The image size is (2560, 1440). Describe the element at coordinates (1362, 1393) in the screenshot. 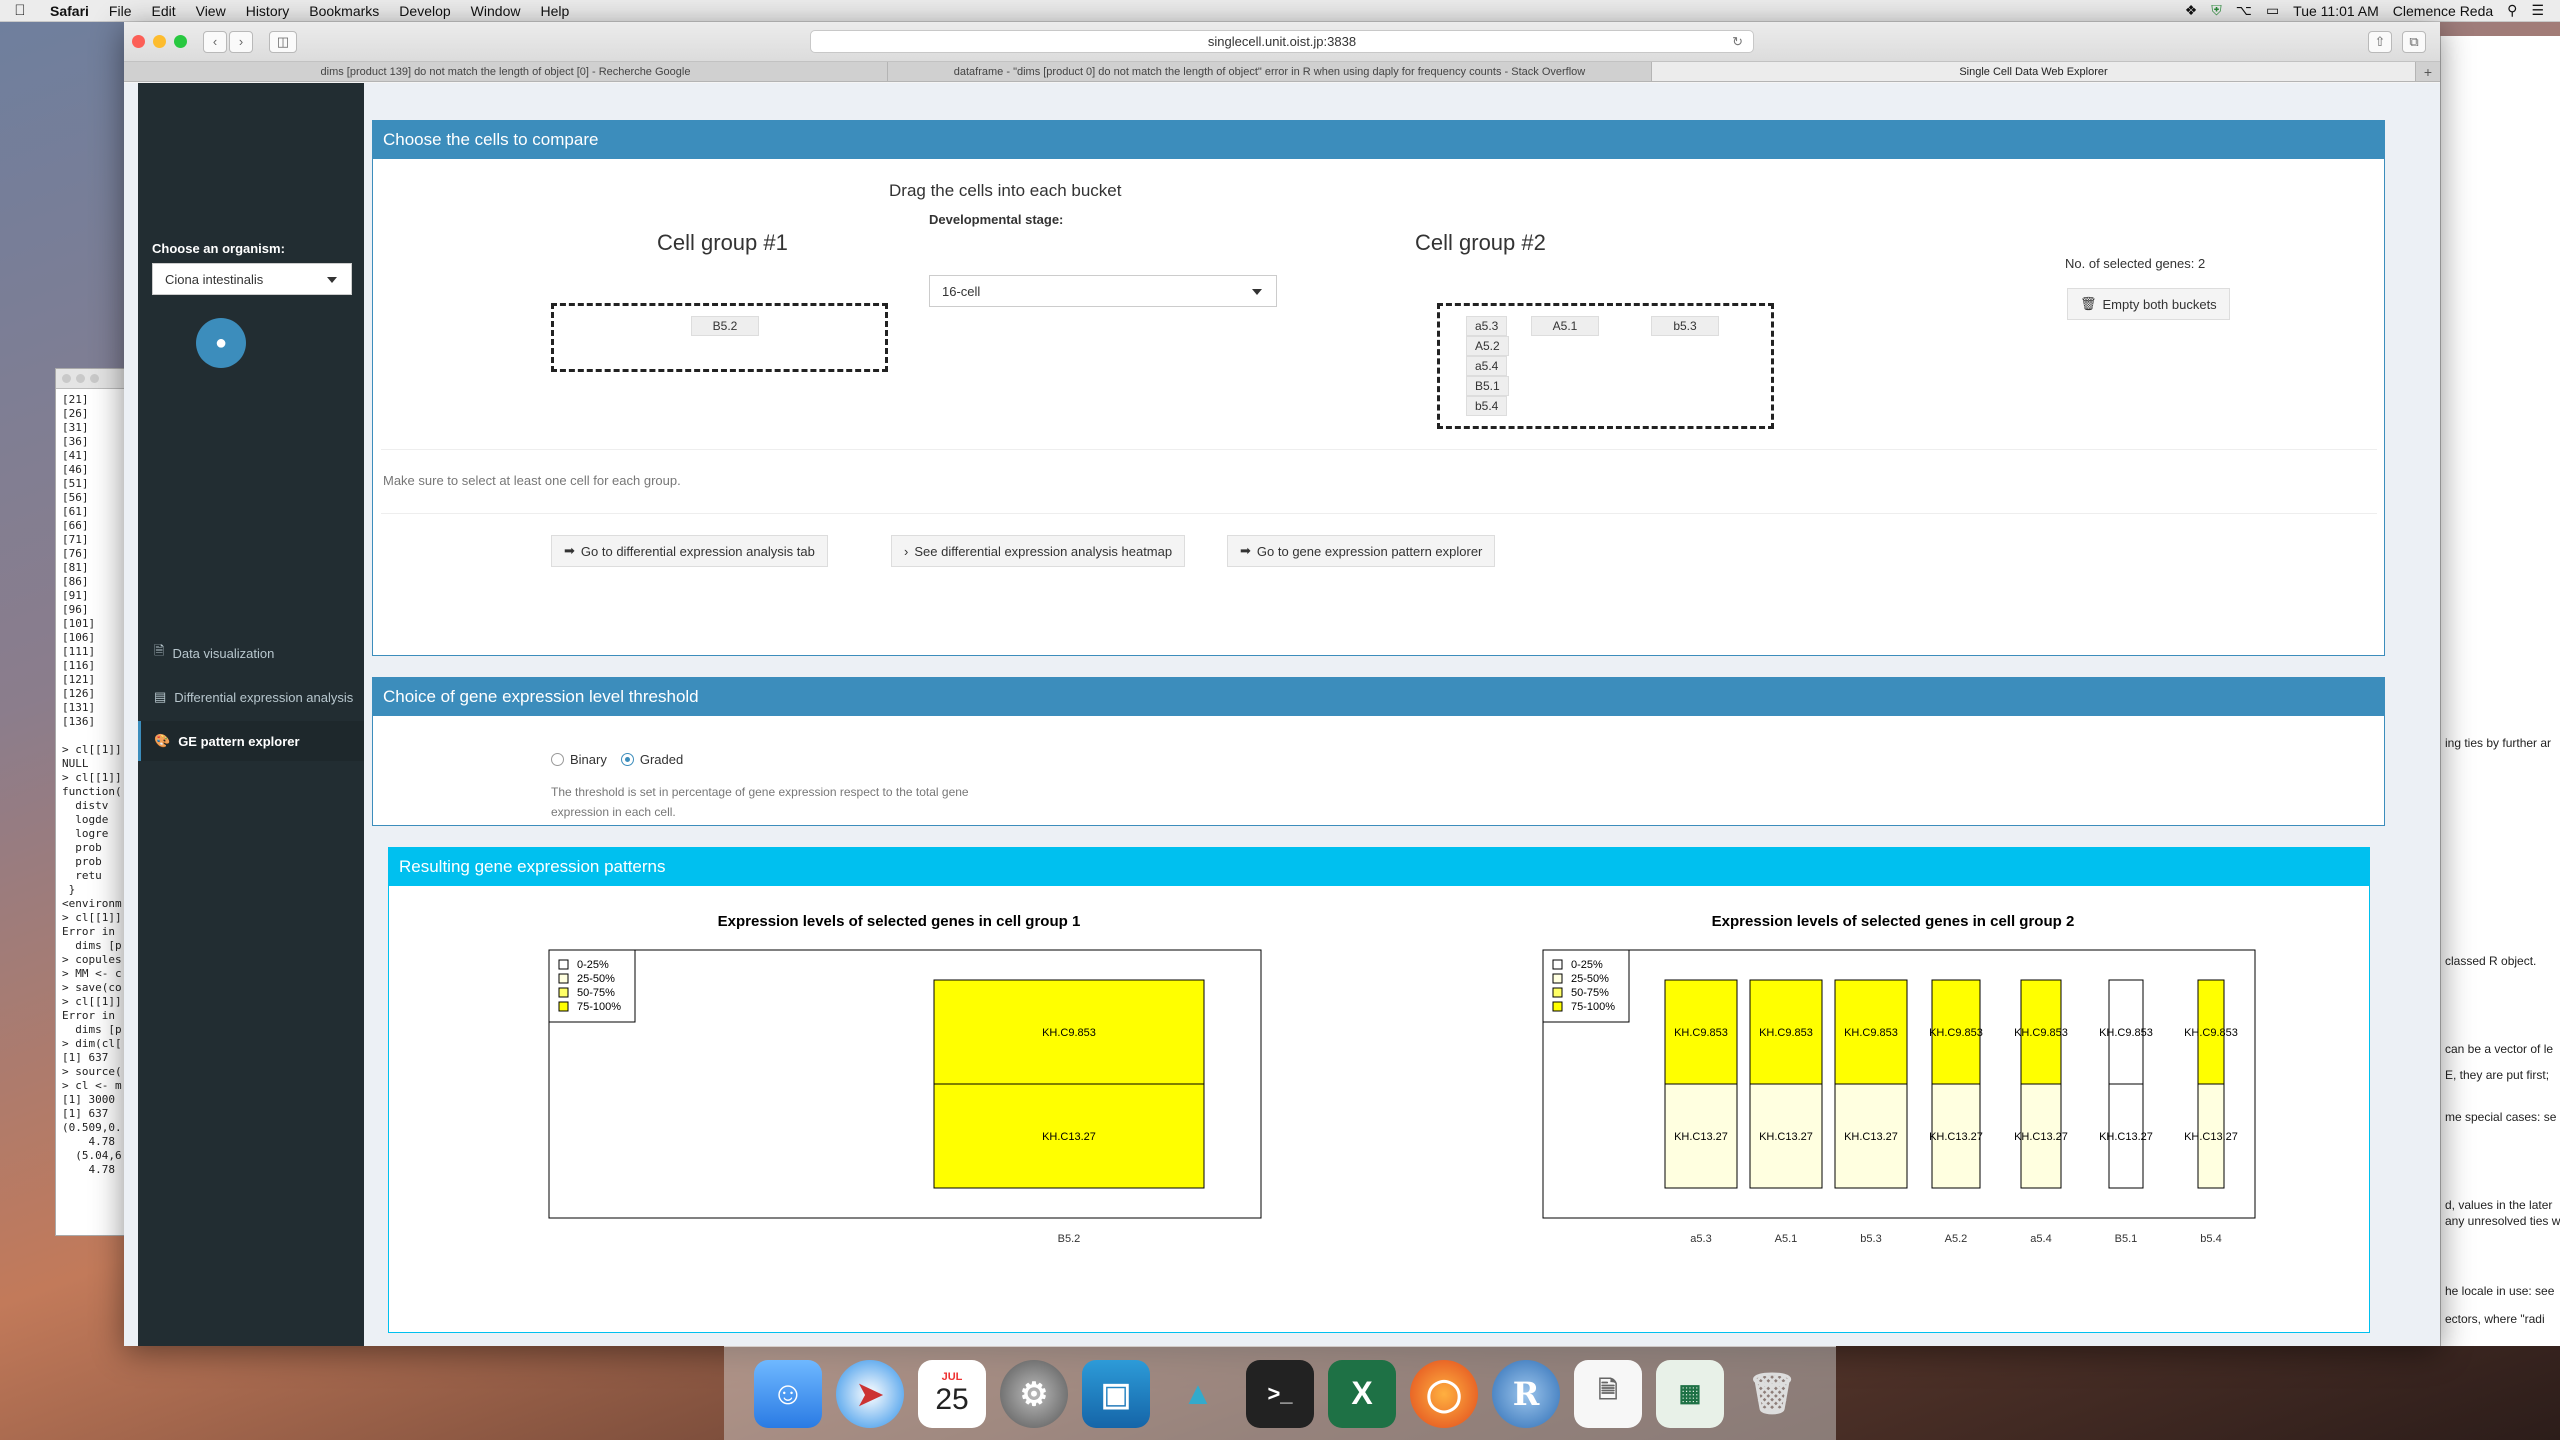

I see `excel-icon: X` at that location.